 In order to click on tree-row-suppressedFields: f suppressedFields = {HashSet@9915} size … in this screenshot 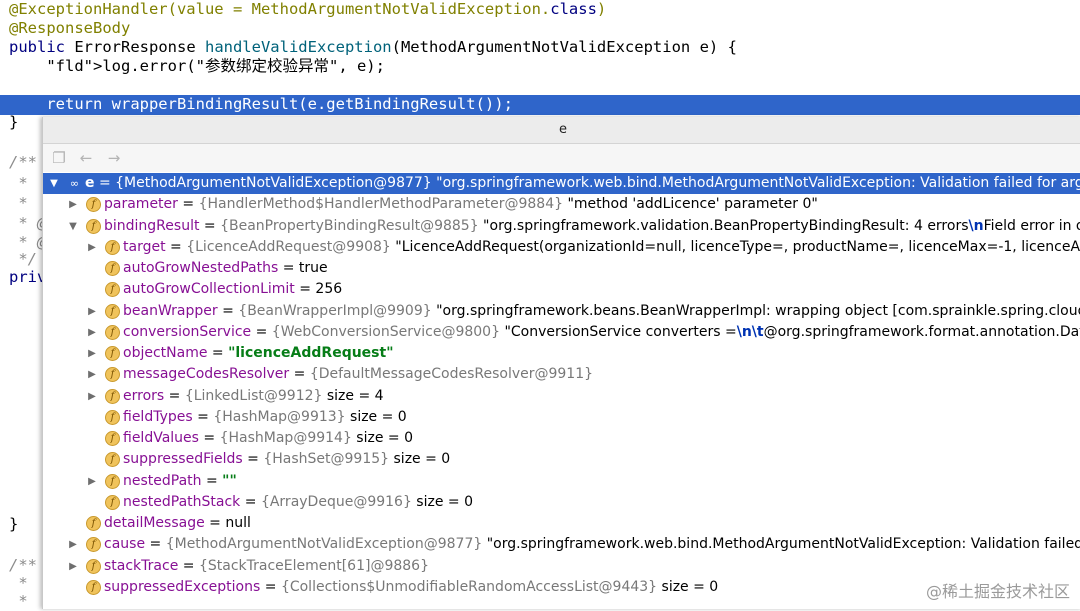, I will do `click(561, 459)`.